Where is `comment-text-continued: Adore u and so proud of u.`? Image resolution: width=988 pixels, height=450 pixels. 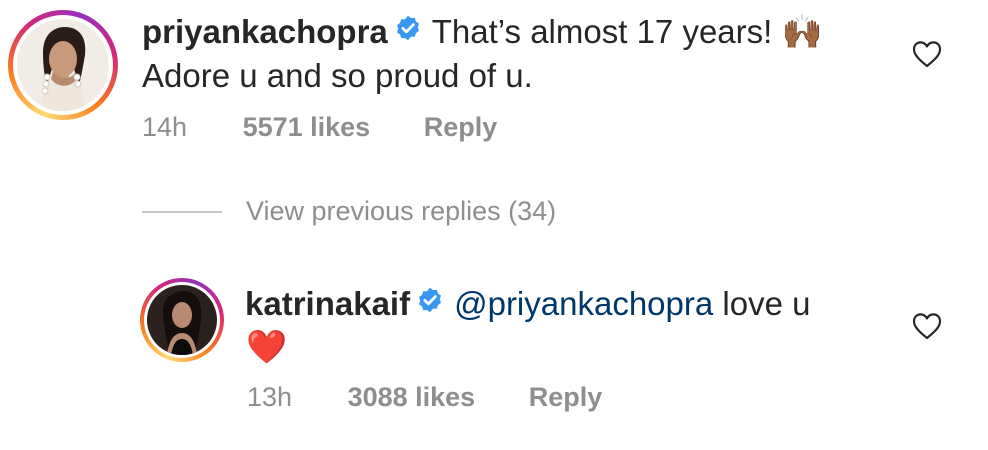
comment-text-continued: Adore u and so proud of u. is located at coordinates (337, 75).